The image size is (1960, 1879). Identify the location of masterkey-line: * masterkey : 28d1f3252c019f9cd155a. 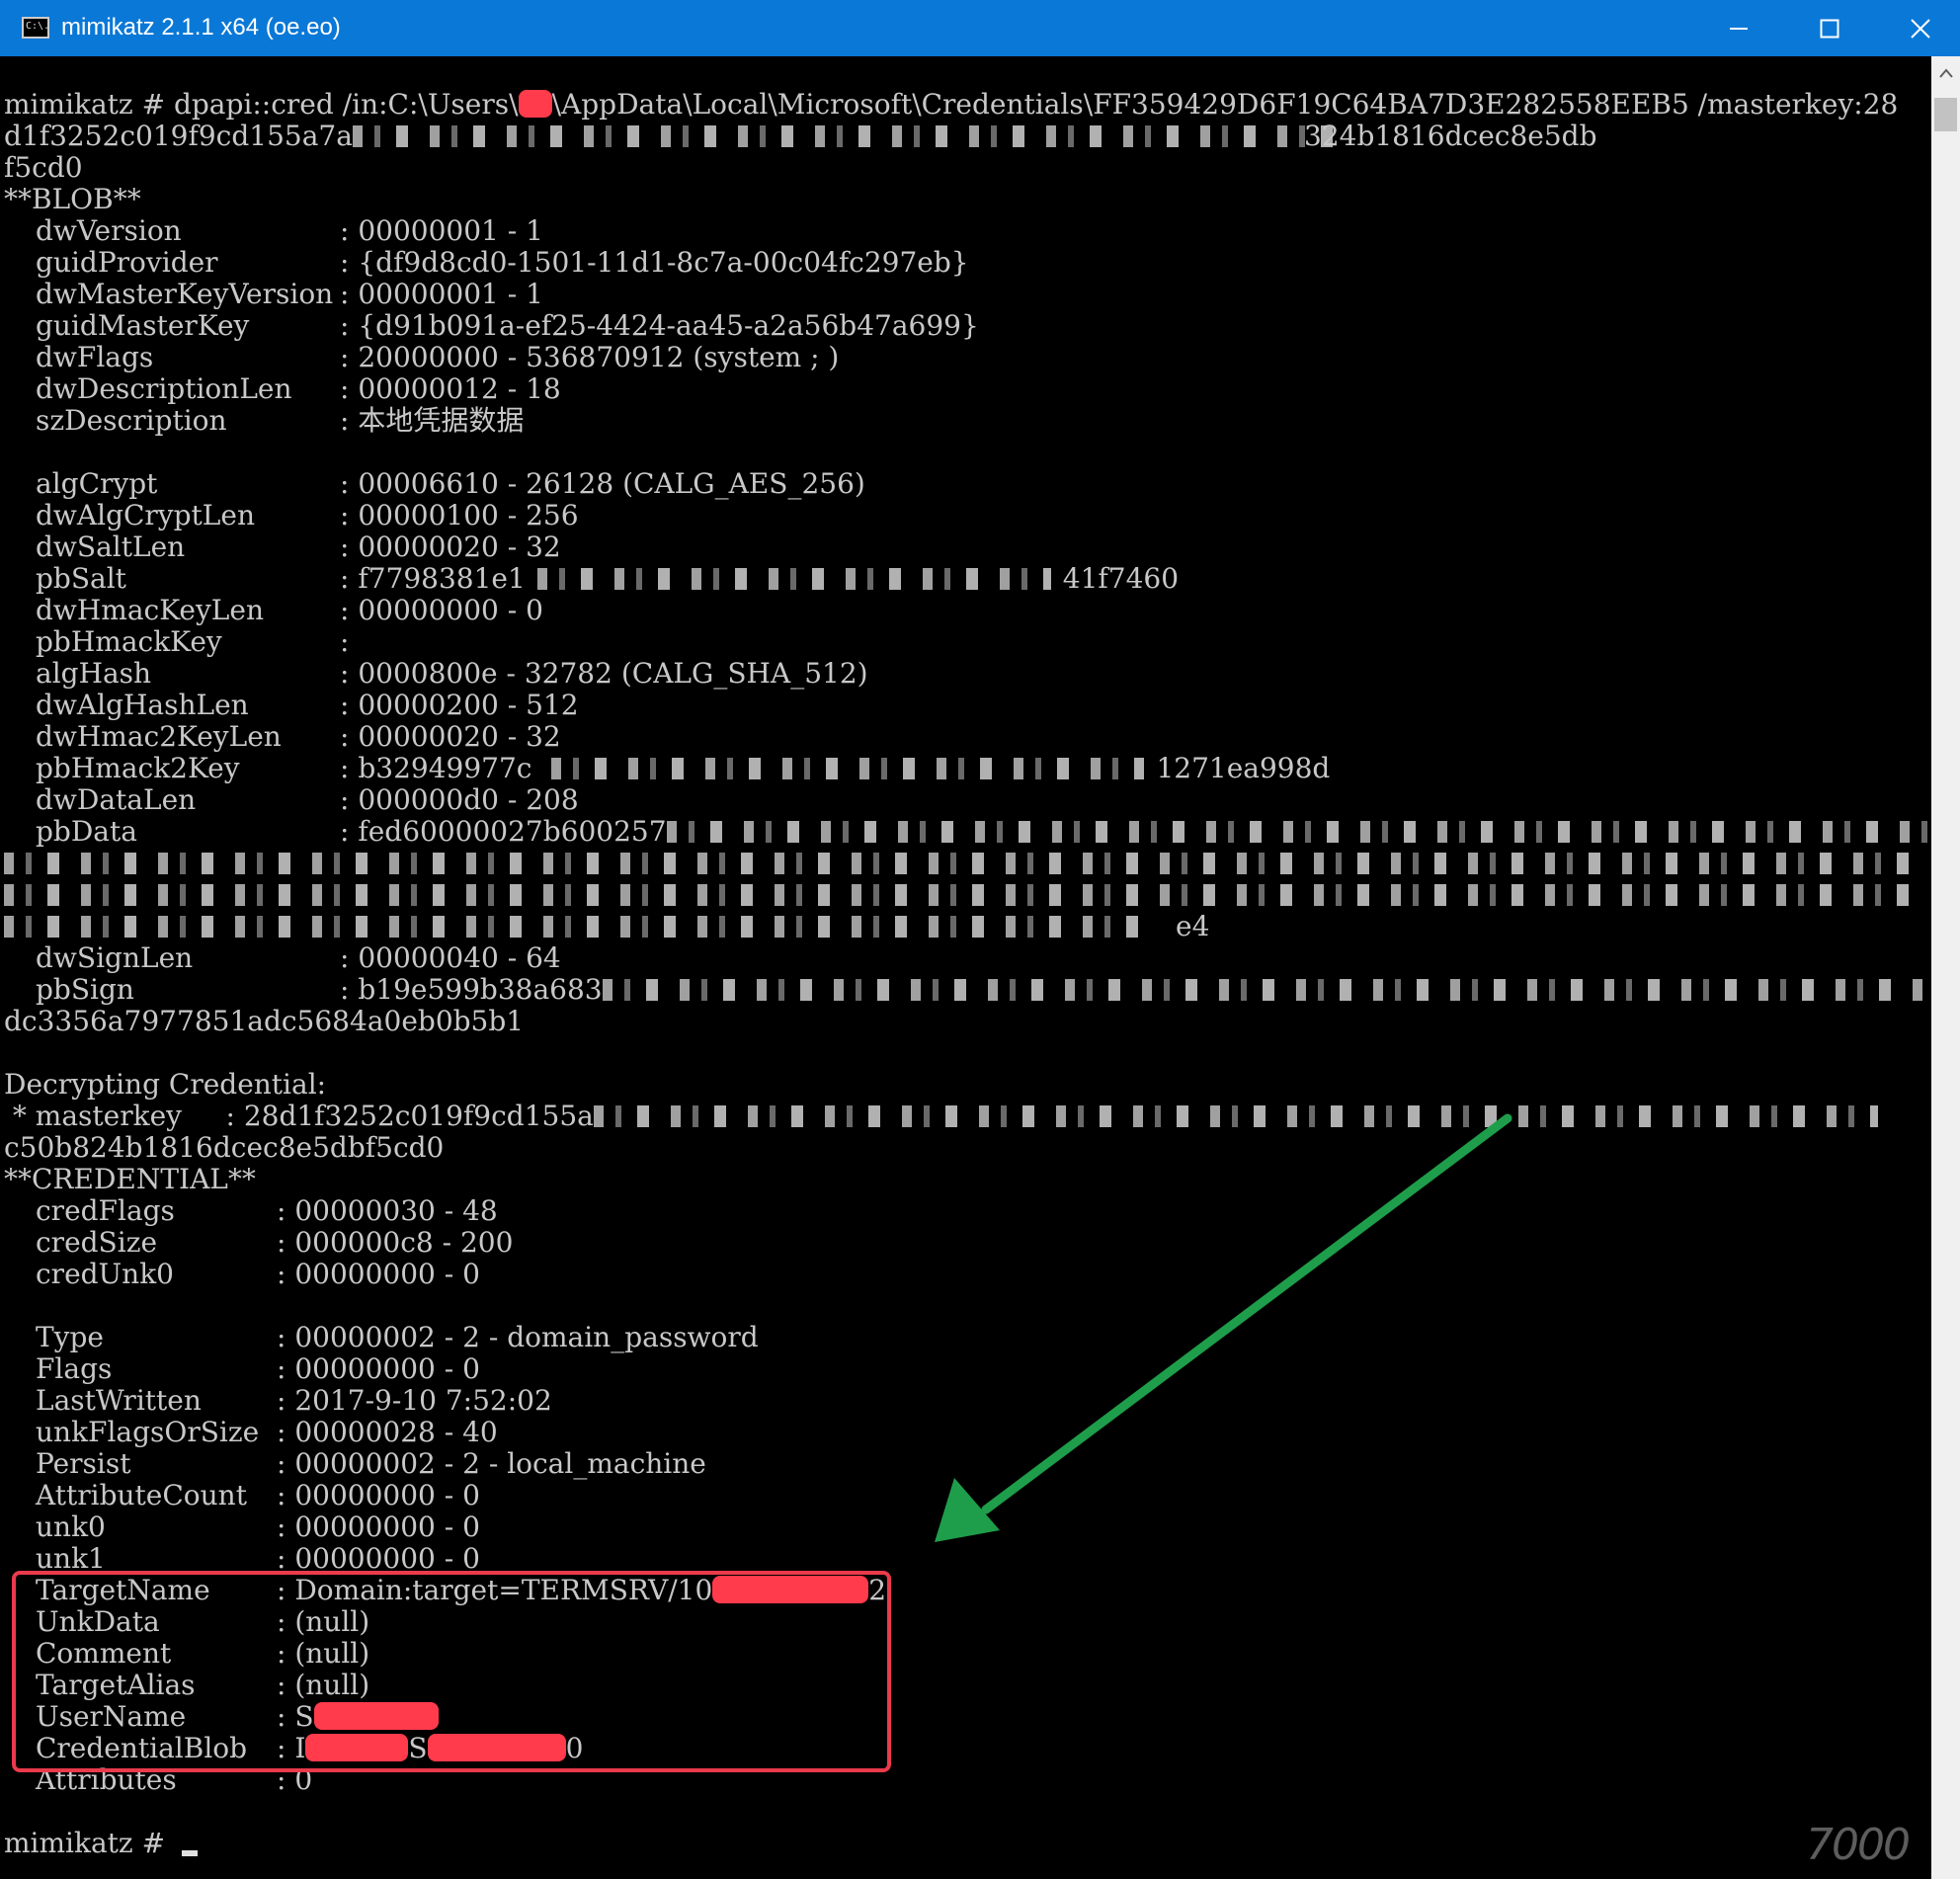
(966, 1116).